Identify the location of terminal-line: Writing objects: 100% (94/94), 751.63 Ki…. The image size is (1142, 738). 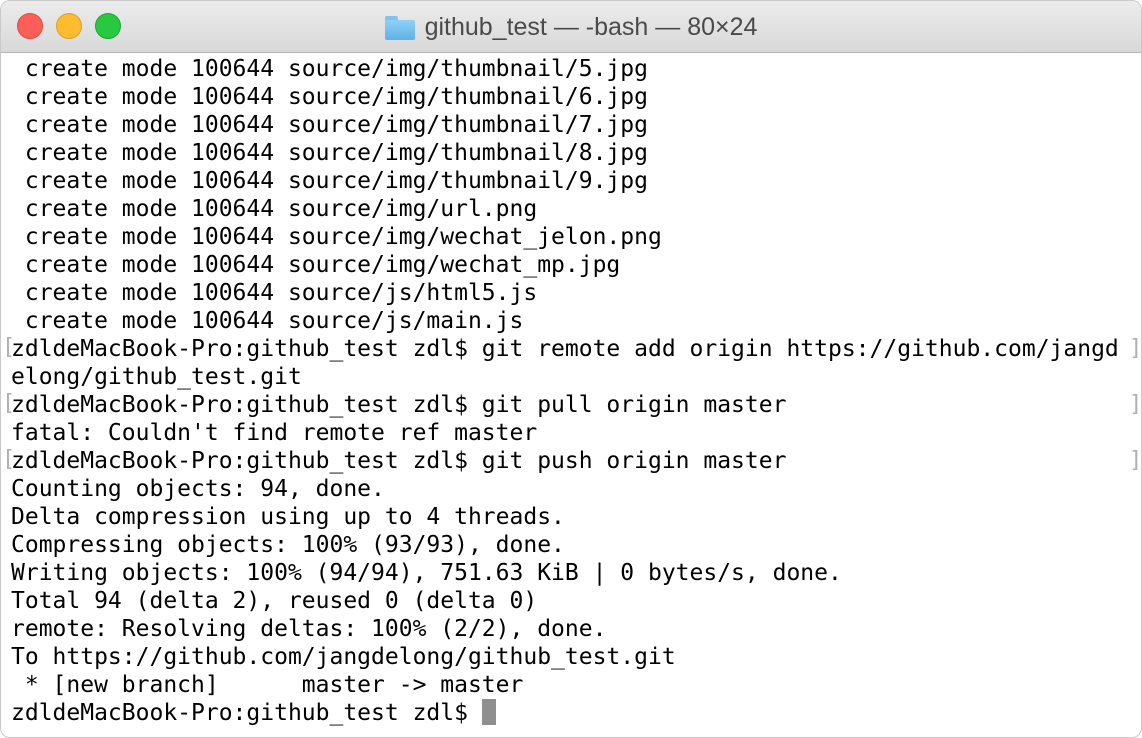
(426, 573).